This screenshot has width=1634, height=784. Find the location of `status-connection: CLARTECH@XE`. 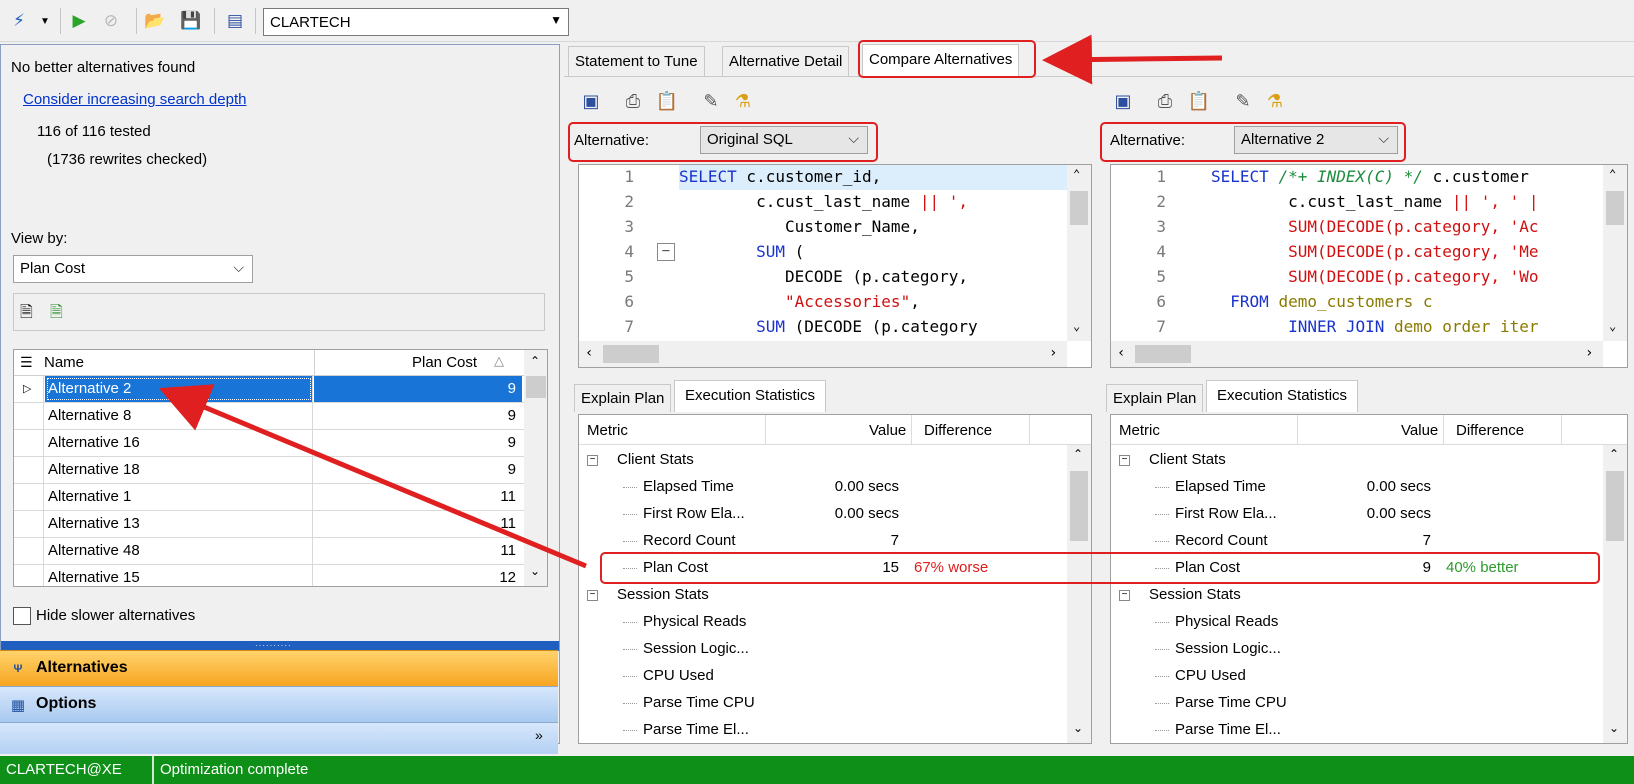

status-connection: CLARTECH@XE is located at coordinates (64, 769).